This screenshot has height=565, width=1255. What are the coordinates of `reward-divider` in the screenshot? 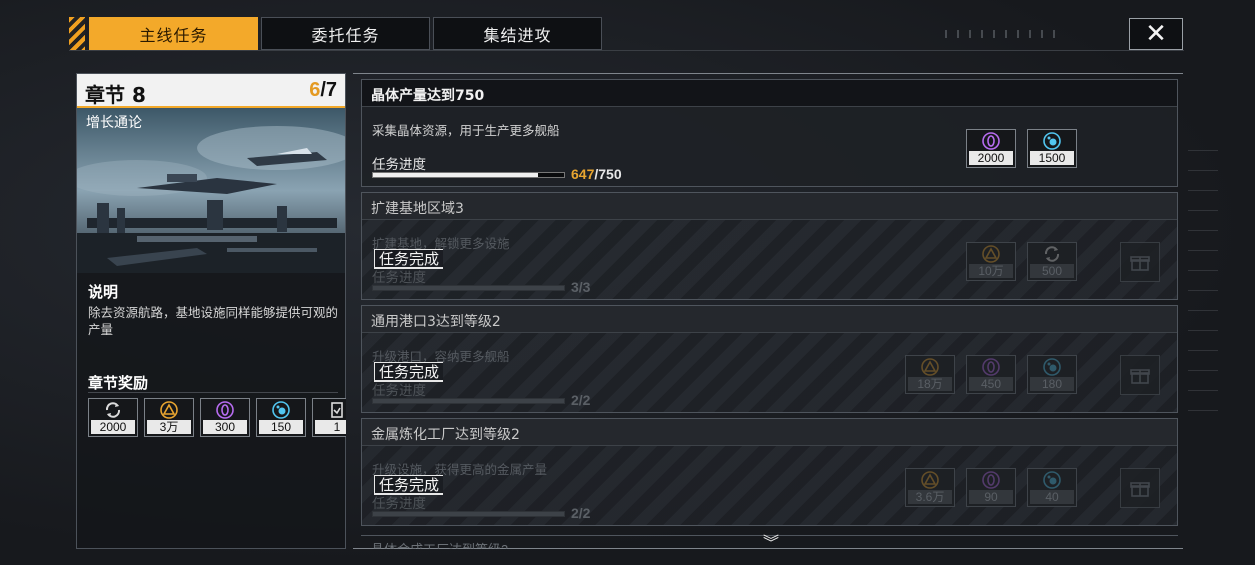 It's located at (213, 392).